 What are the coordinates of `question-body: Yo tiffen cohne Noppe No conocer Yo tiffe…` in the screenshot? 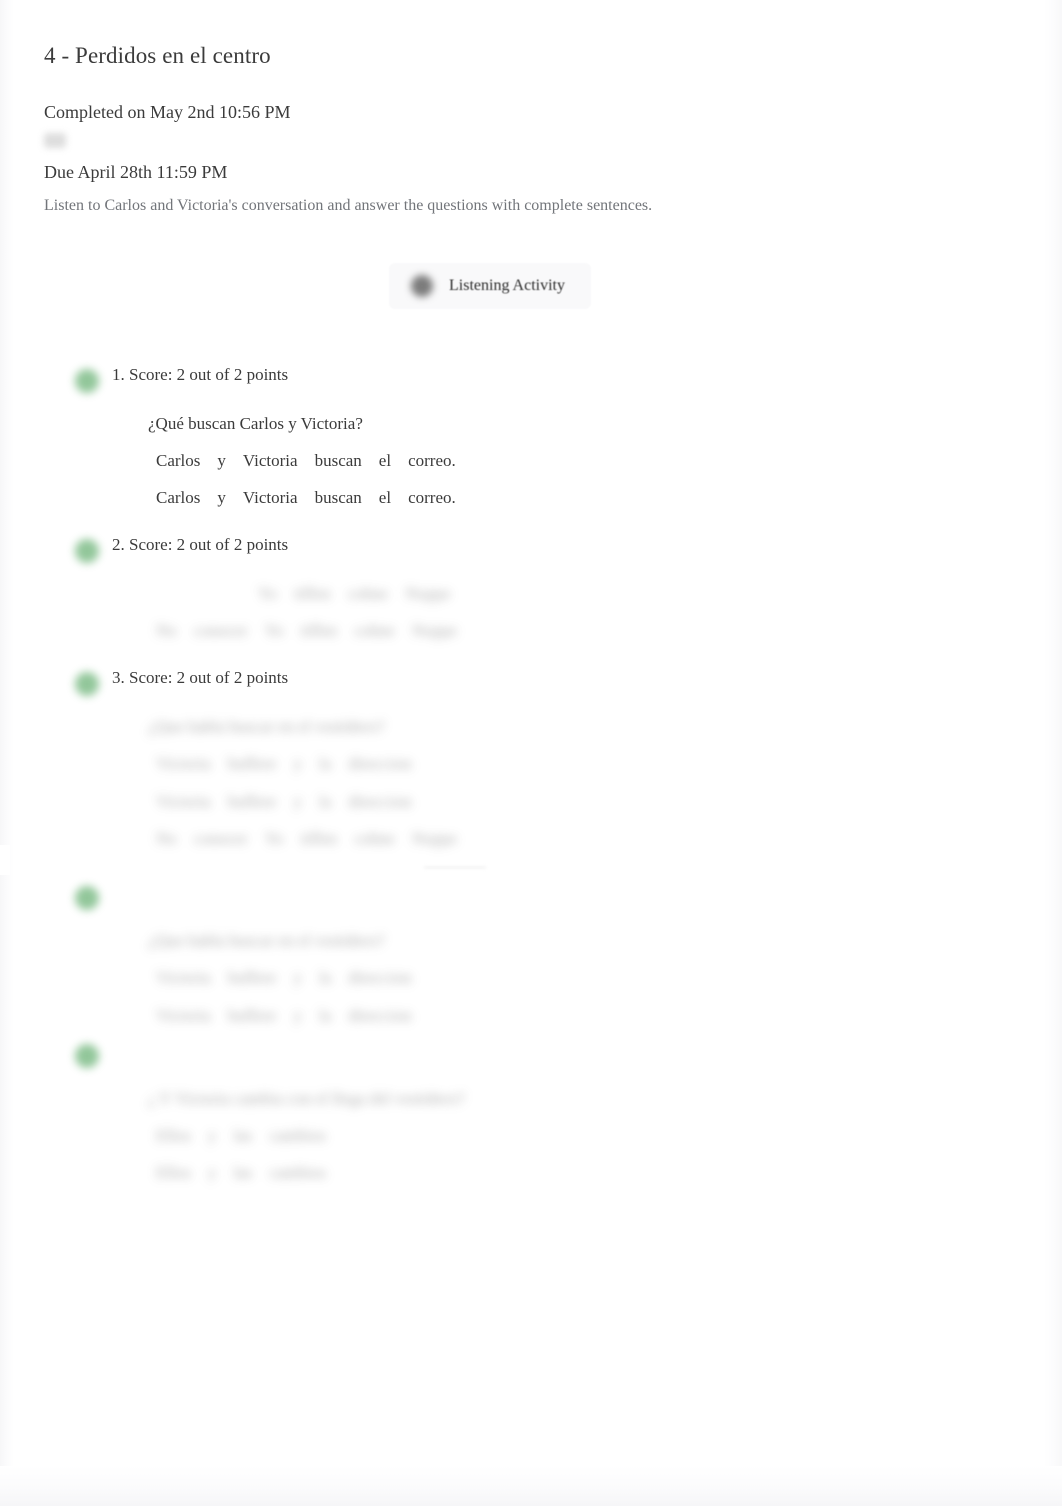 It's located at (568, 612).